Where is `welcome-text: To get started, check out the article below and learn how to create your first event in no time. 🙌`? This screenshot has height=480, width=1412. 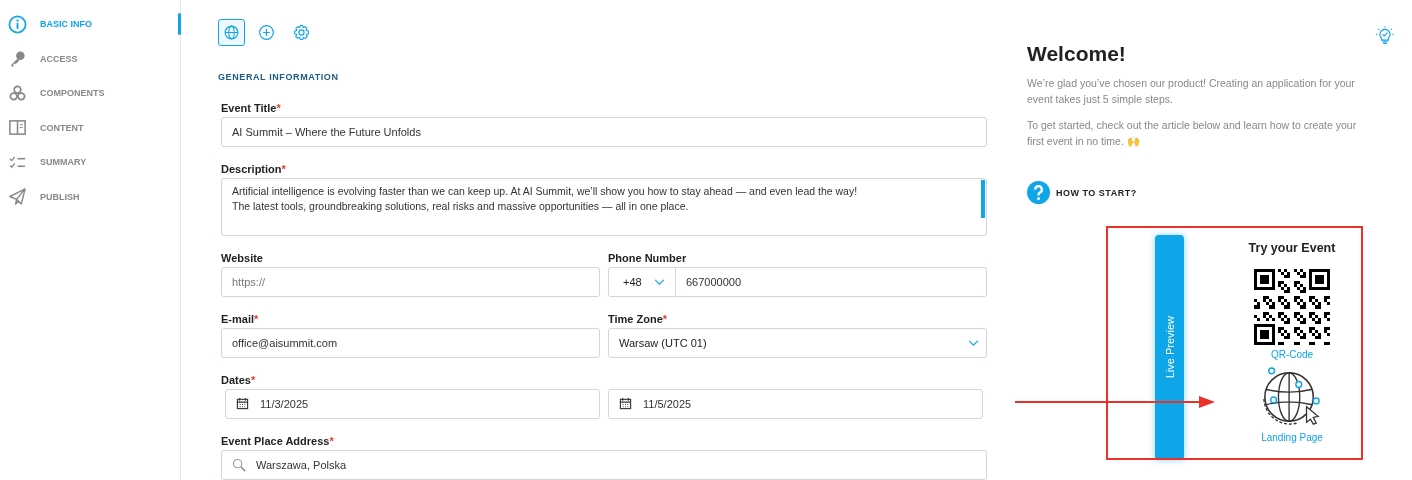 welcome-text: To get started, check out the article below and learn how to create your first event in no time. 🙌 is located at coordinates (1192, 133).